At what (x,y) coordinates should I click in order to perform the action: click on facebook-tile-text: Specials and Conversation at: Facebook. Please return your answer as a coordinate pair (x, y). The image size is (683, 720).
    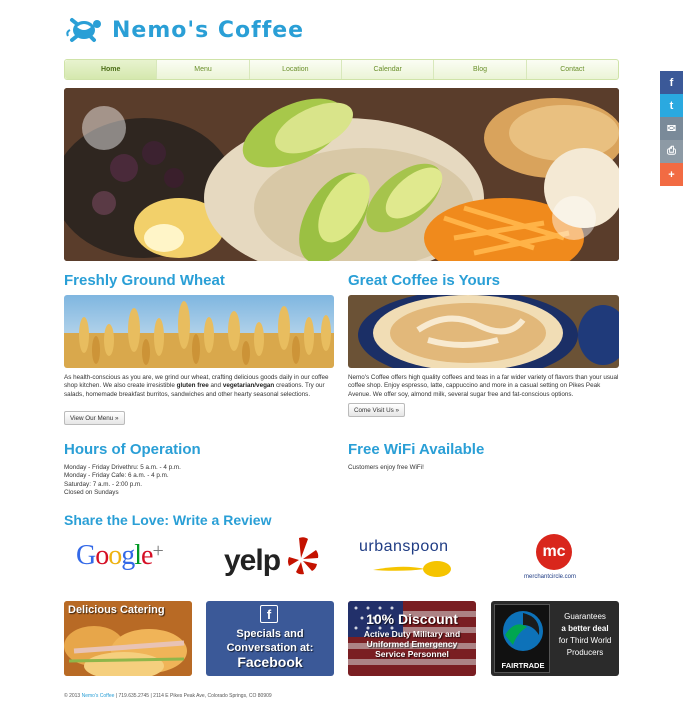
    Looking at the image, I should click on (270, 648).